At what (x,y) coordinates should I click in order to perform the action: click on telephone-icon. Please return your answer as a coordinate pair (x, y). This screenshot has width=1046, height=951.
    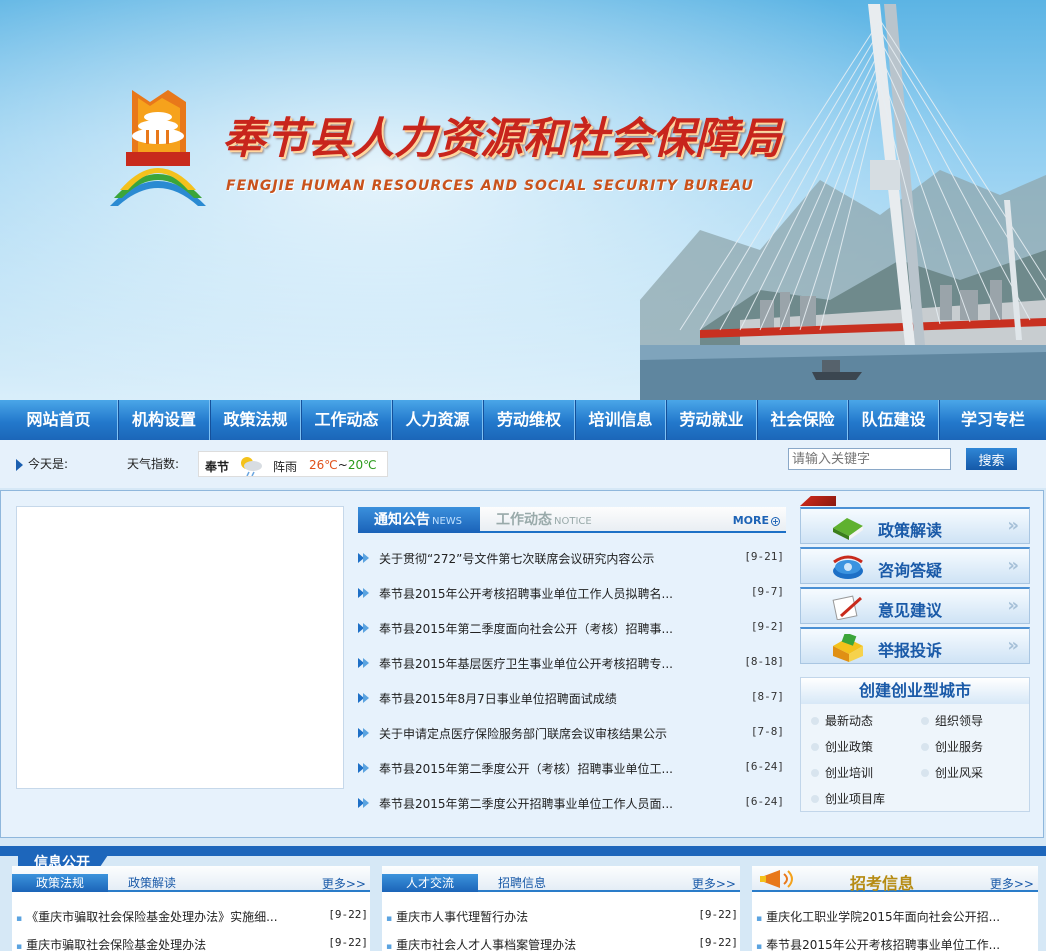
    Looking at the image, I should click on (848, 567).